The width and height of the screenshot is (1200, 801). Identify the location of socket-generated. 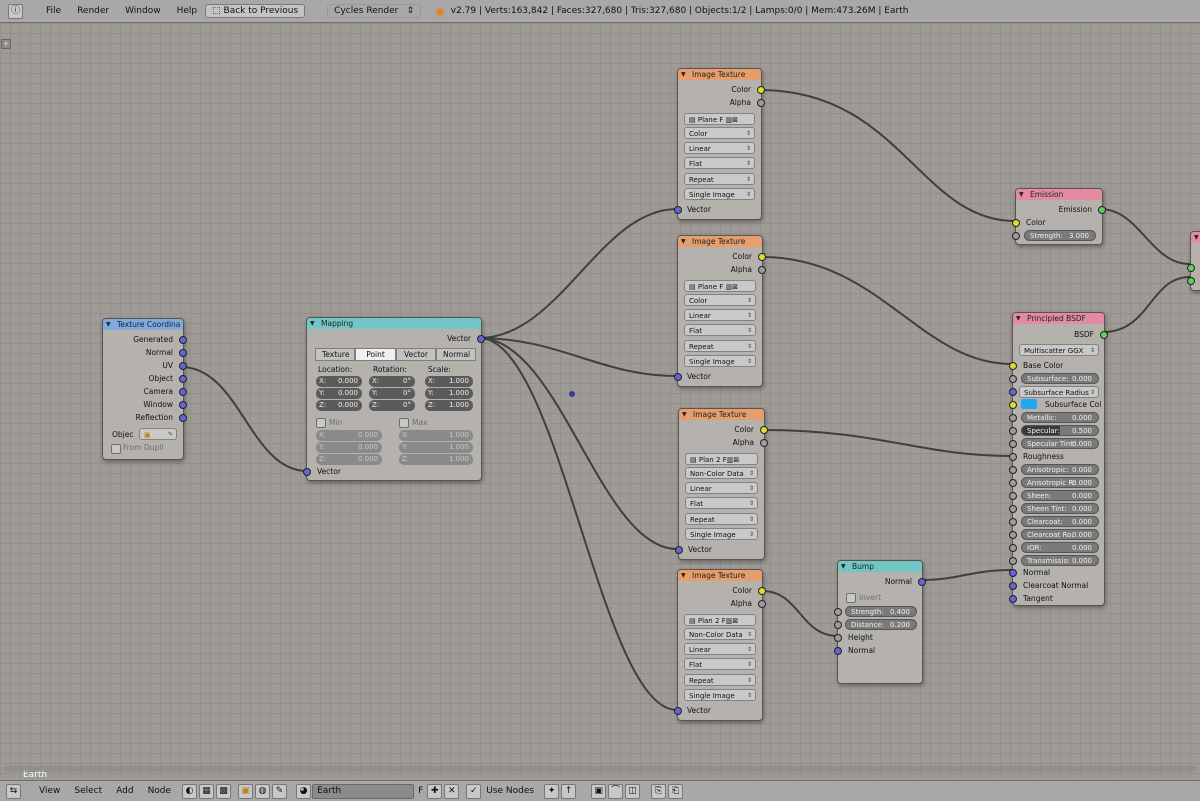
(183, 340).